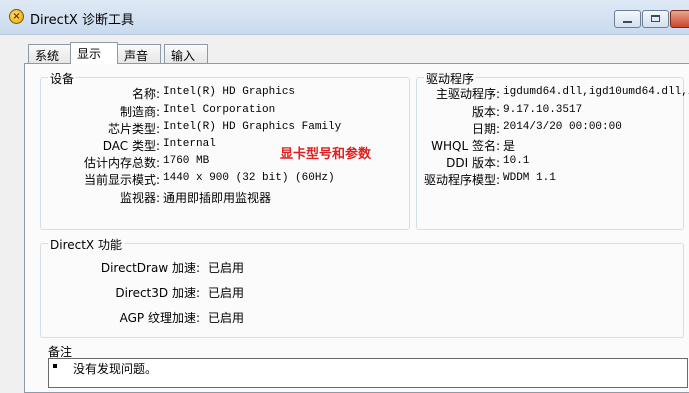 The width and height of the screenshot is (689, 393). What do you see at coordinates (145, 94) in the screenshot?
I see `device-key: 名称:` at bounding box center [145, 94].